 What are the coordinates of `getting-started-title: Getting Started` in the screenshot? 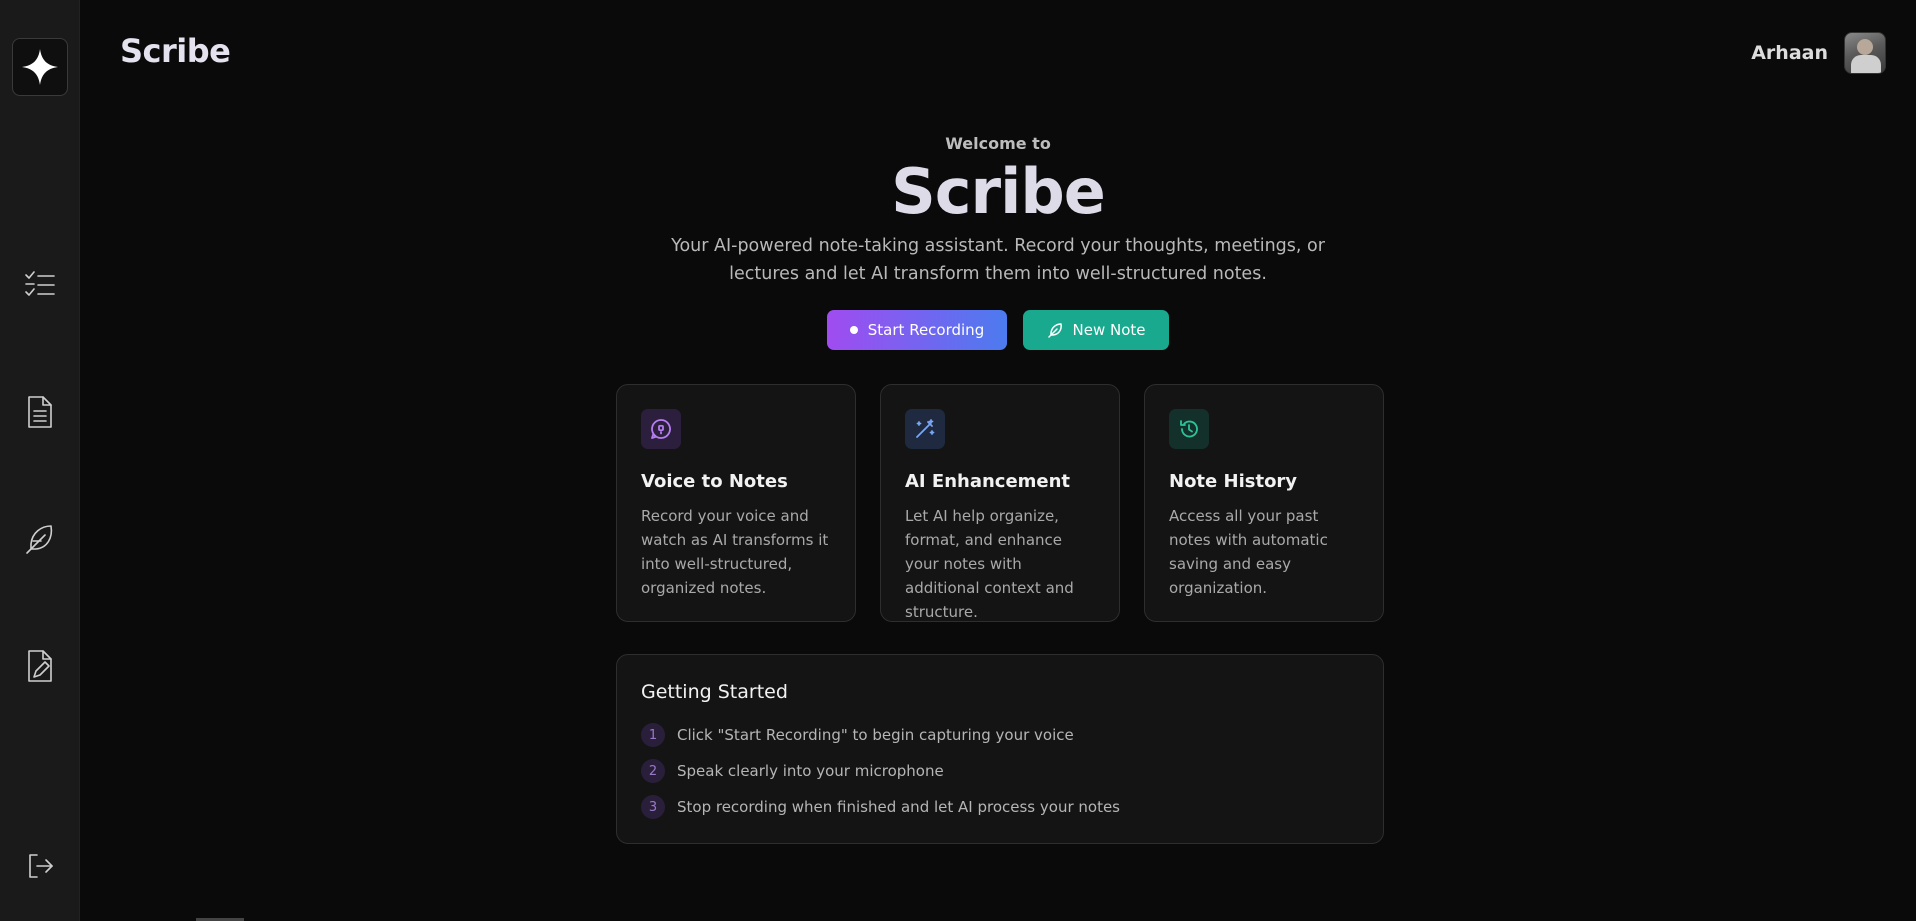 It's located at (714, 692).